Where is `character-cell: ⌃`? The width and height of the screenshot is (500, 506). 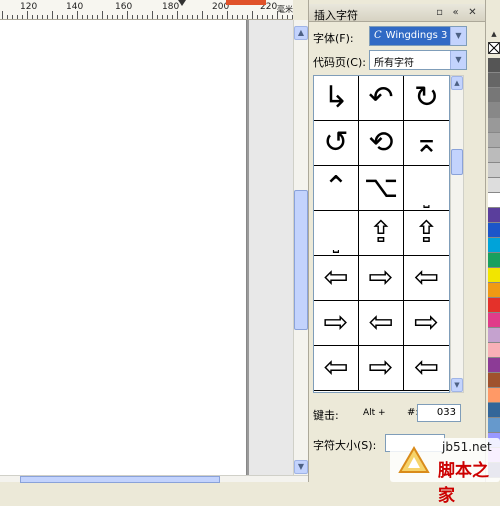 character-cell: ⌃ is located at coordinates (336, 188).